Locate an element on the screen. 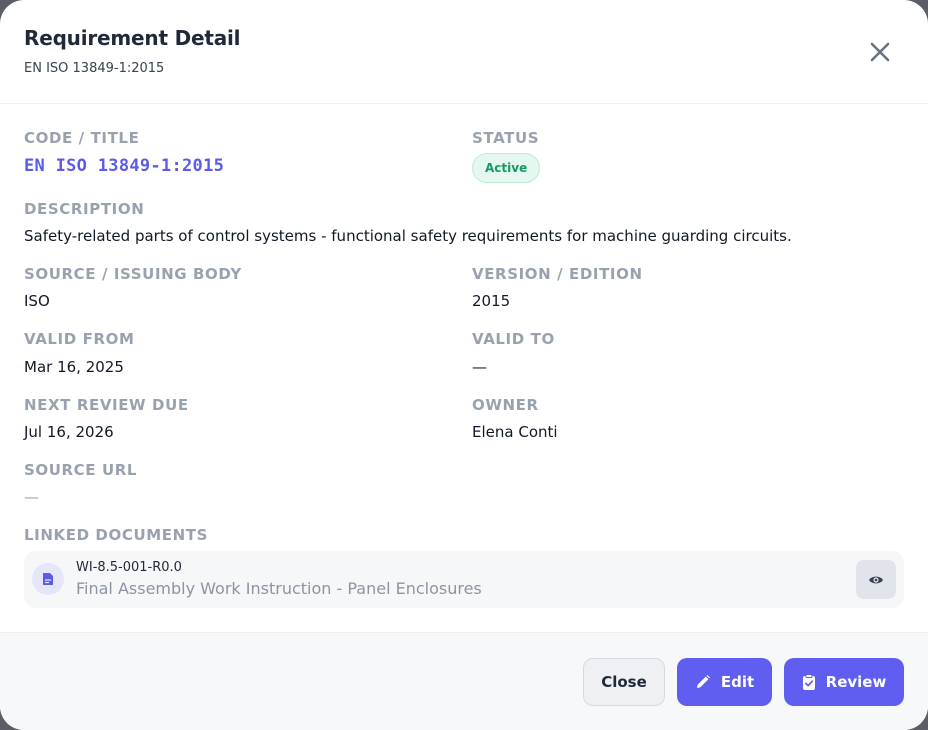 The width and height of the screenshot is (928, 730). description-label: DESCRIPTION is located at coordinates (84, 209).